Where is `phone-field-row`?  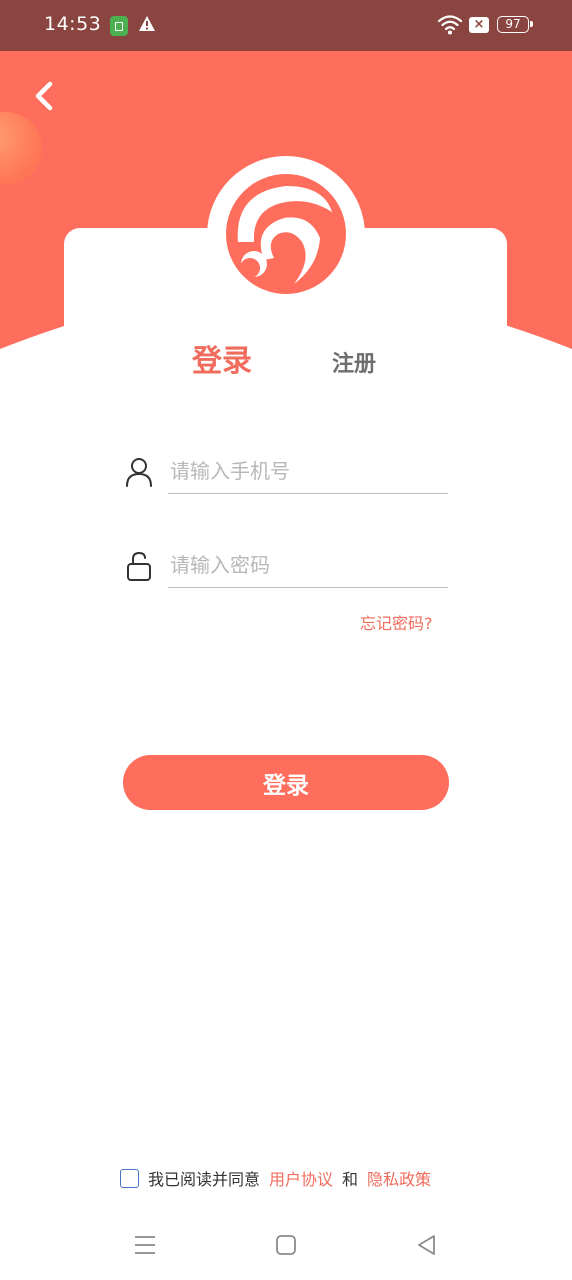
phone-field-row is located at coordinates (285, 473).